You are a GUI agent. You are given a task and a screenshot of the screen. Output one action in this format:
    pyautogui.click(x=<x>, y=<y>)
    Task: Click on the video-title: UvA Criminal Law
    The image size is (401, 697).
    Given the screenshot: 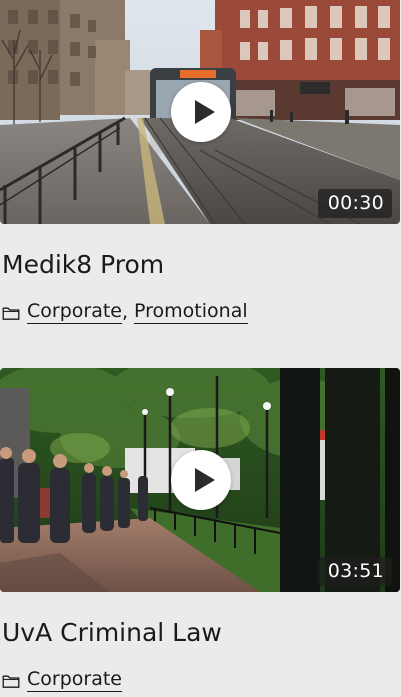 What is the action you would take?
    pyautogui.click(x=112, y=632)
    